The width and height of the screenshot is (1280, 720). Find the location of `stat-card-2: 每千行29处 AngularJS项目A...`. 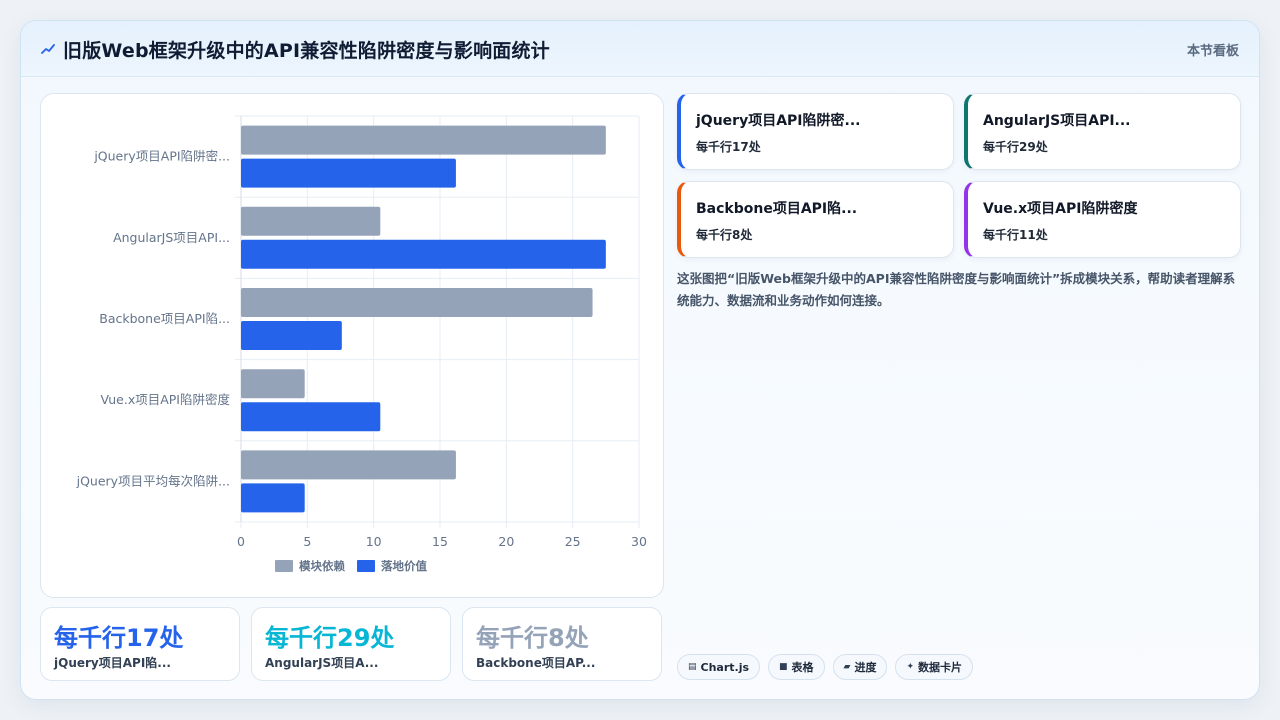

stat-card-2: 每千行29处 AngularJS项目A... is located at coordinates (351, 644).